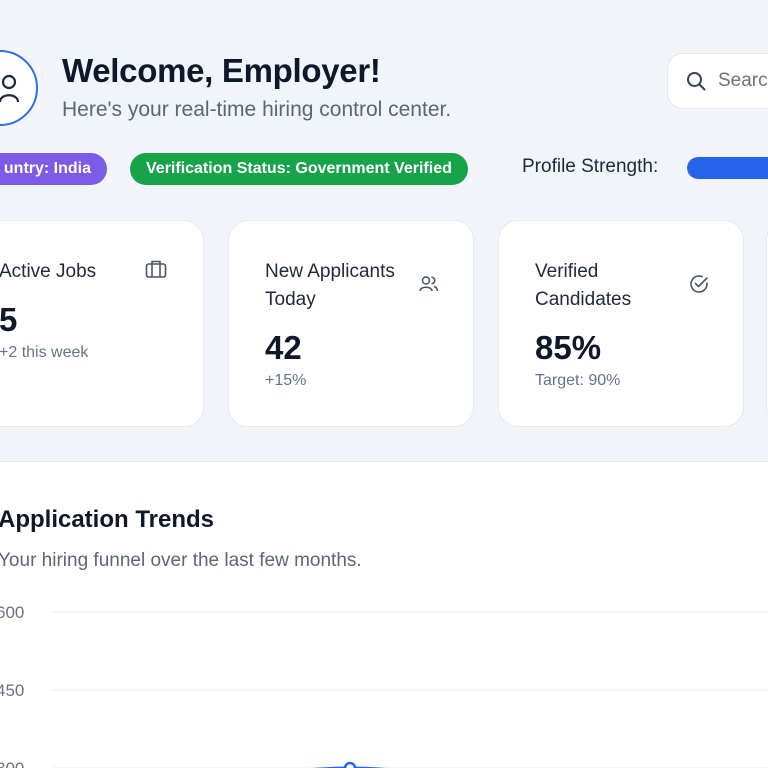 The height and width of the screenshot is (768, 768). What do you see at coordinates (10, 88) in the screenshot?
I see `user-icon` at bounding box center [10, 88].